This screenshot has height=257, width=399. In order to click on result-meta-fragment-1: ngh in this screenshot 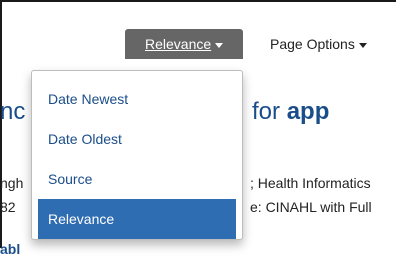, I will do `click(12, 183)`.